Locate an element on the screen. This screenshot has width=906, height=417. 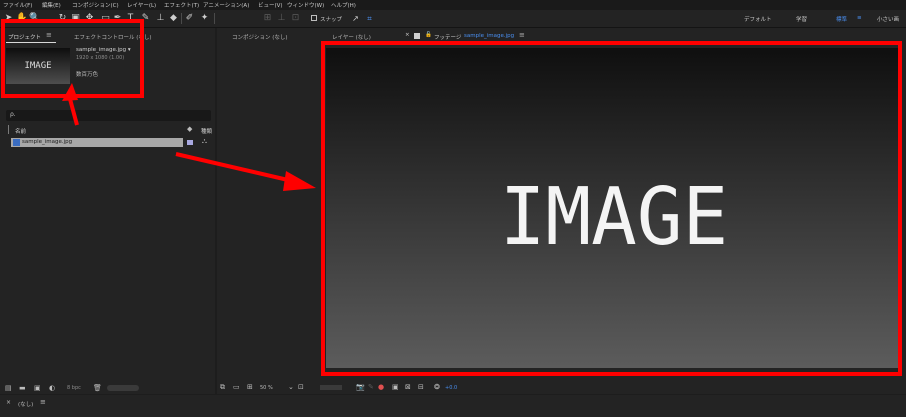
annotation-arrows is located at coordinates (189, 137).